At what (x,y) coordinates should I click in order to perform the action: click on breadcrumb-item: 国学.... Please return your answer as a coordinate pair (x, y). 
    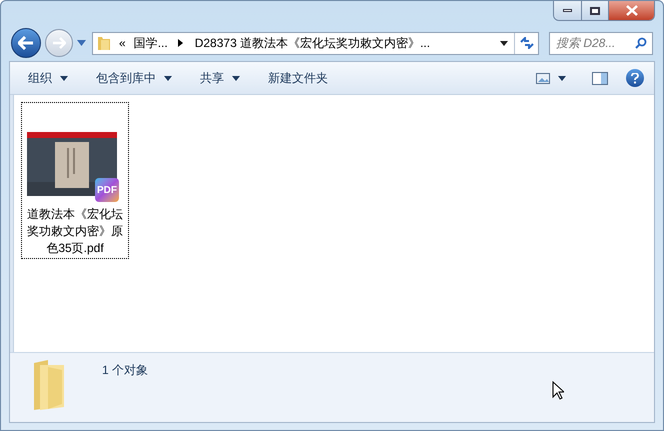
    Looking at the image, I should click on (151, 43).